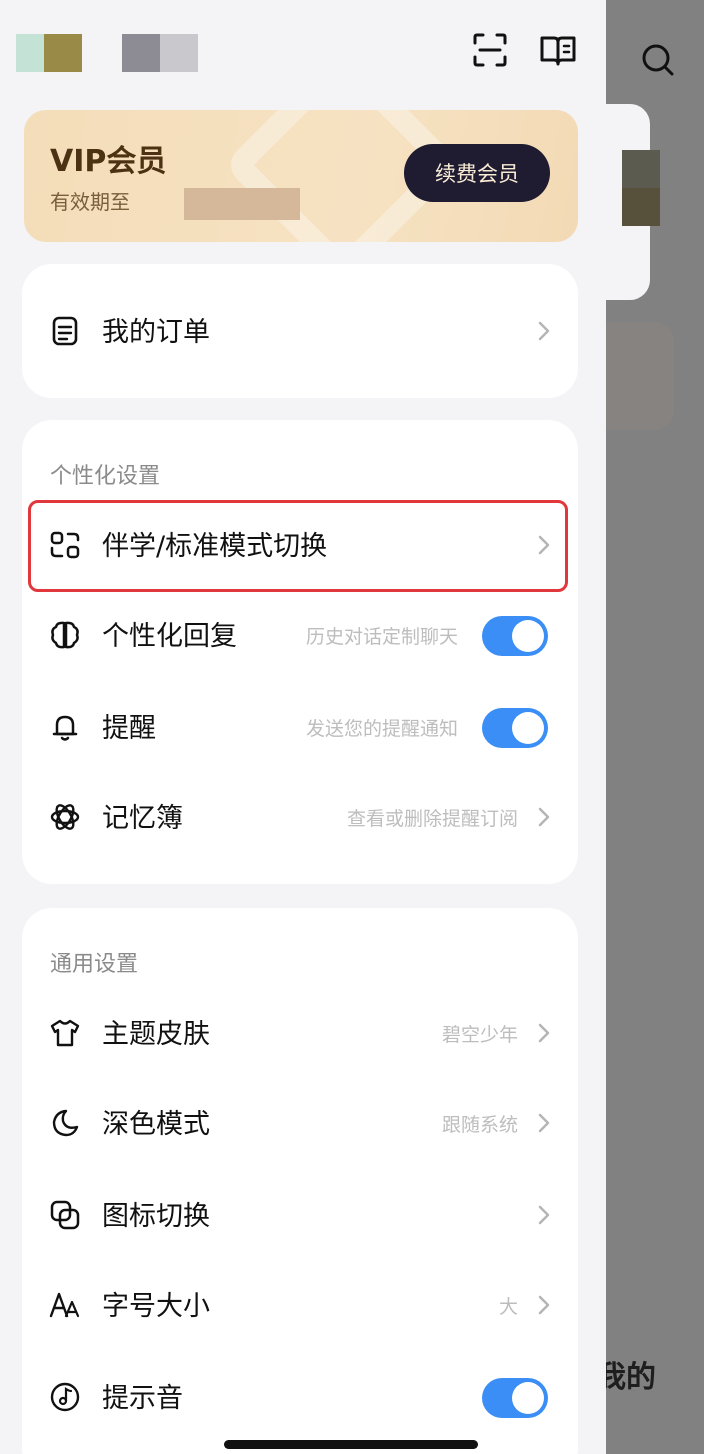  Describe the element at coordinates (300, 1124) in the screenshot. I see `dark-mode-item: 深色模式 跟随系统` at that location.